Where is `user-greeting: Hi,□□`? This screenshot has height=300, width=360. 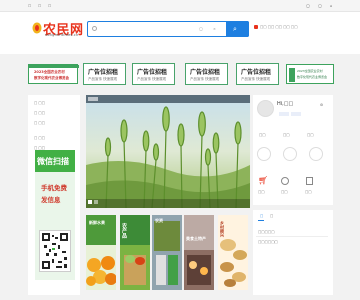 user-greeting: Hi,□□ is located at coordinates (285, 104).